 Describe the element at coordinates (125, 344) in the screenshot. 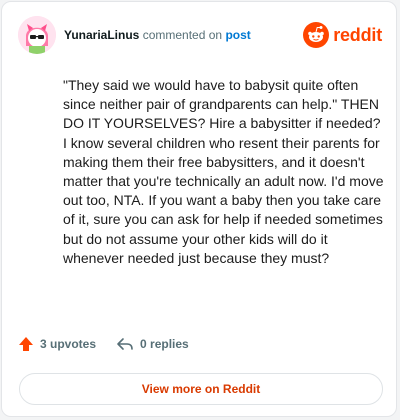

I see `reply-arrow-icon` at that location.